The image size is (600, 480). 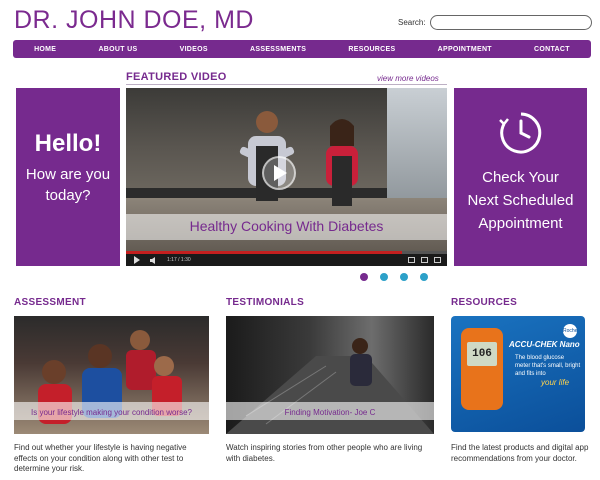 I want to click on product-tagline: your life, so click(x=555, y=382).